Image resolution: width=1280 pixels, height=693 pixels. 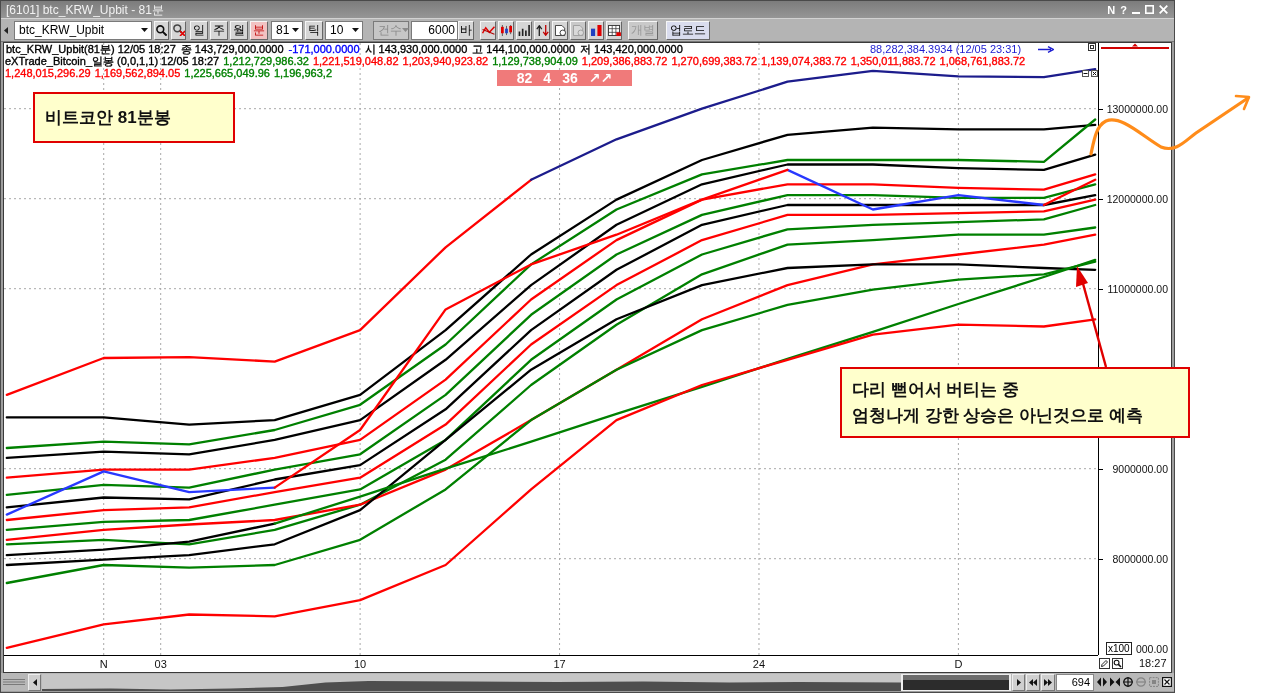 What do you see at coordinates (355, 61) in the screenshot?
I see `indicator-value: 1,221,519,048.82` at bounding box center [355, 61].